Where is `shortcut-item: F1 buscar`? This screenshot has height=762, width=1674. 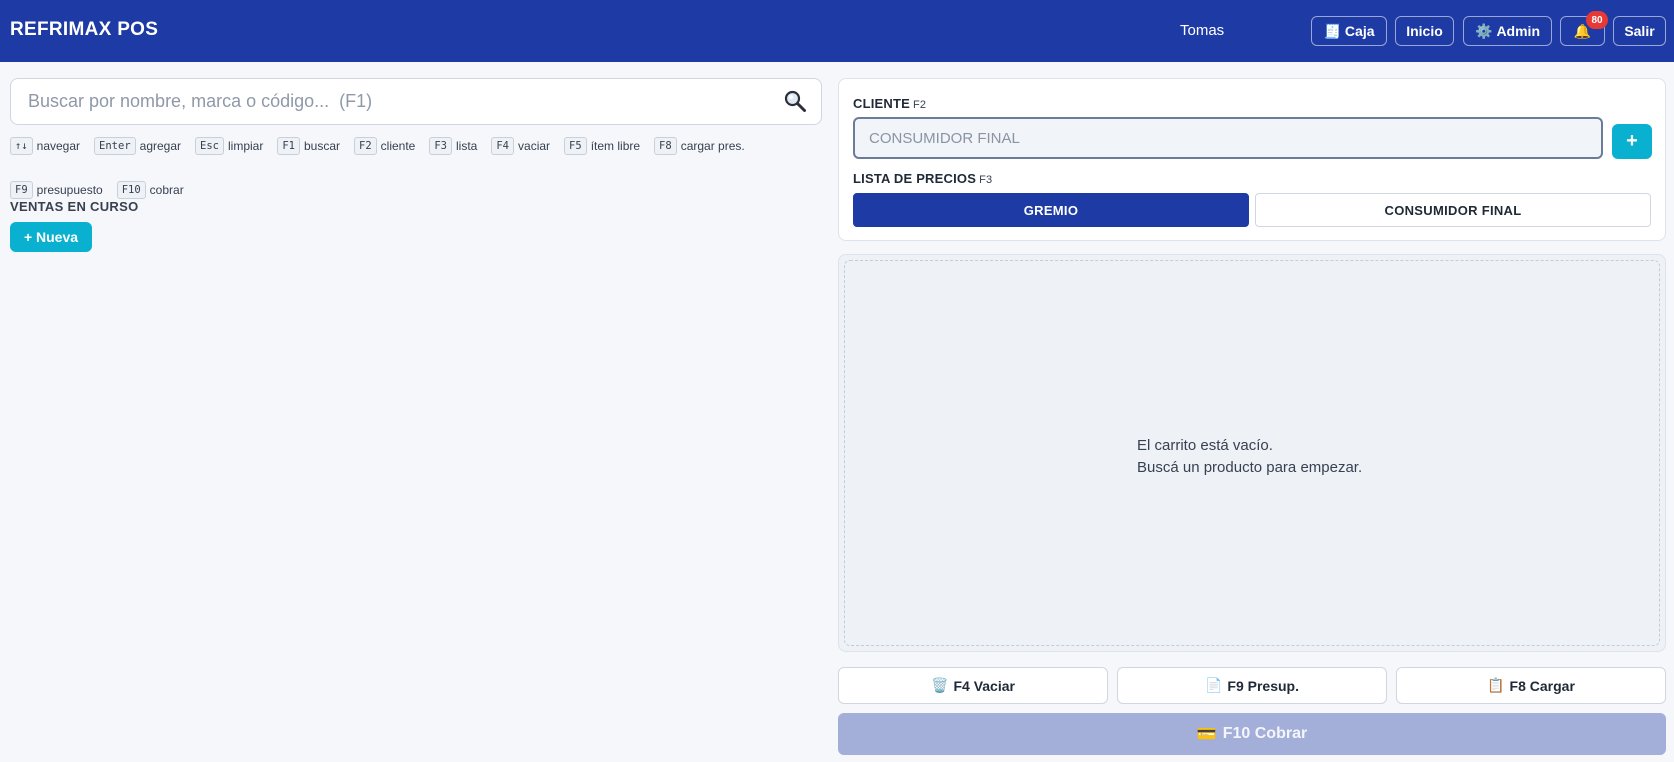
shortcut-item: F1 buscar is located at coordinates (308, 146).